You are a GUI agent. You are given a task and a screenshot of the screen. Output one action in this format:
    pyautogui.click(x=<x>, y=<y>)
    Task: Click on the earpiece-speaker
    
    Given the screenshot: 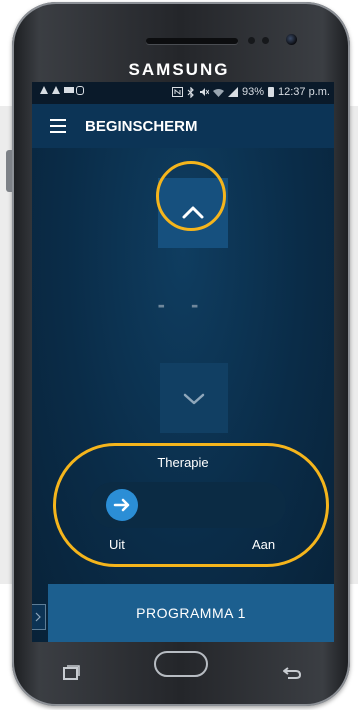 What is the action you would take?
    pyautogui.click(x=192, y=41)
    